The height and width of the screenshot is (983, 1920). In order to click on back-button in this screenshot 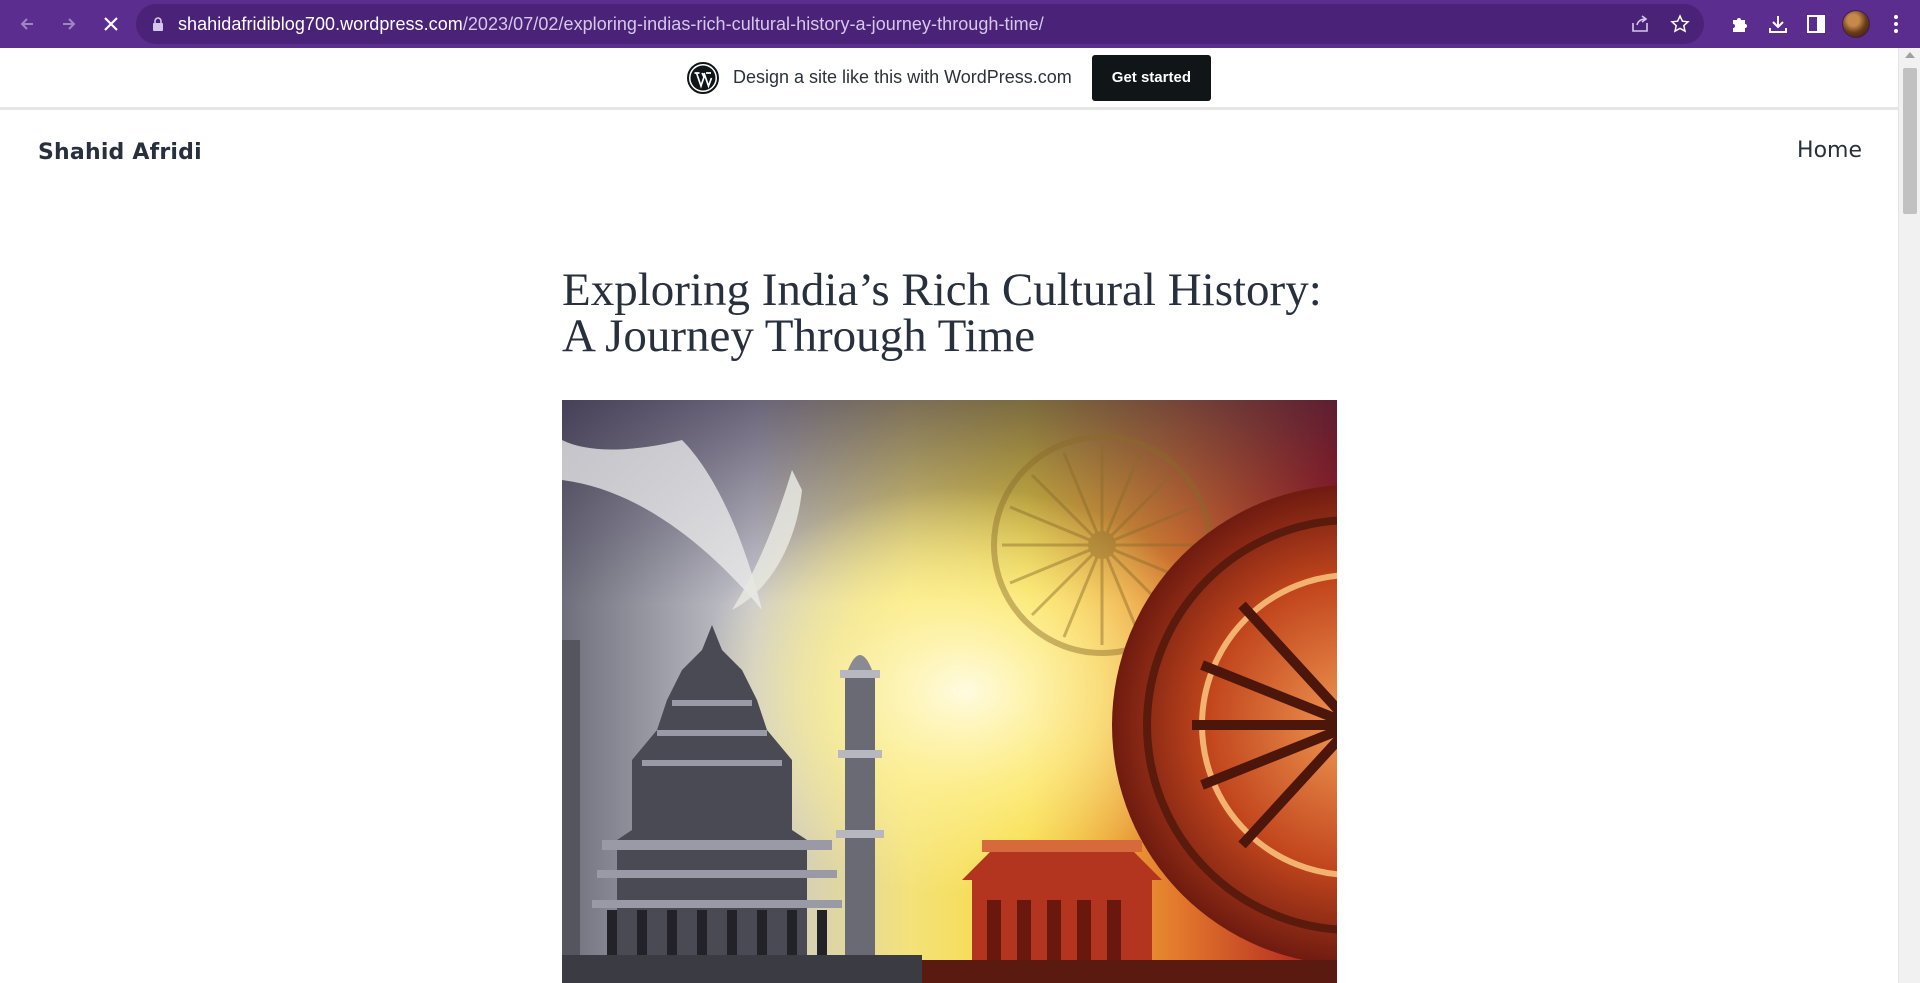, I will do `click(27, 24)`.